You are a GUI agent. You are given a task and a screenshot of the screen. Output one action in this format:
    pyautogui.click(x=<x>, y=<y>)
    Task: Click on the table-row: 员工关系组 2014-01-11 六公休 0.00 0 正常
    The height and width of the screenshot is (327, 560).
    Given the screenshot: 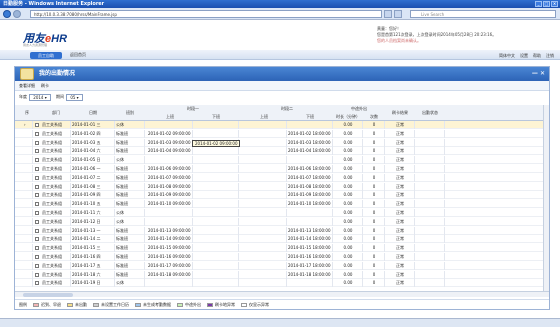 What is the action you would take?
    pyautogui.click(x=279, y=213)
    